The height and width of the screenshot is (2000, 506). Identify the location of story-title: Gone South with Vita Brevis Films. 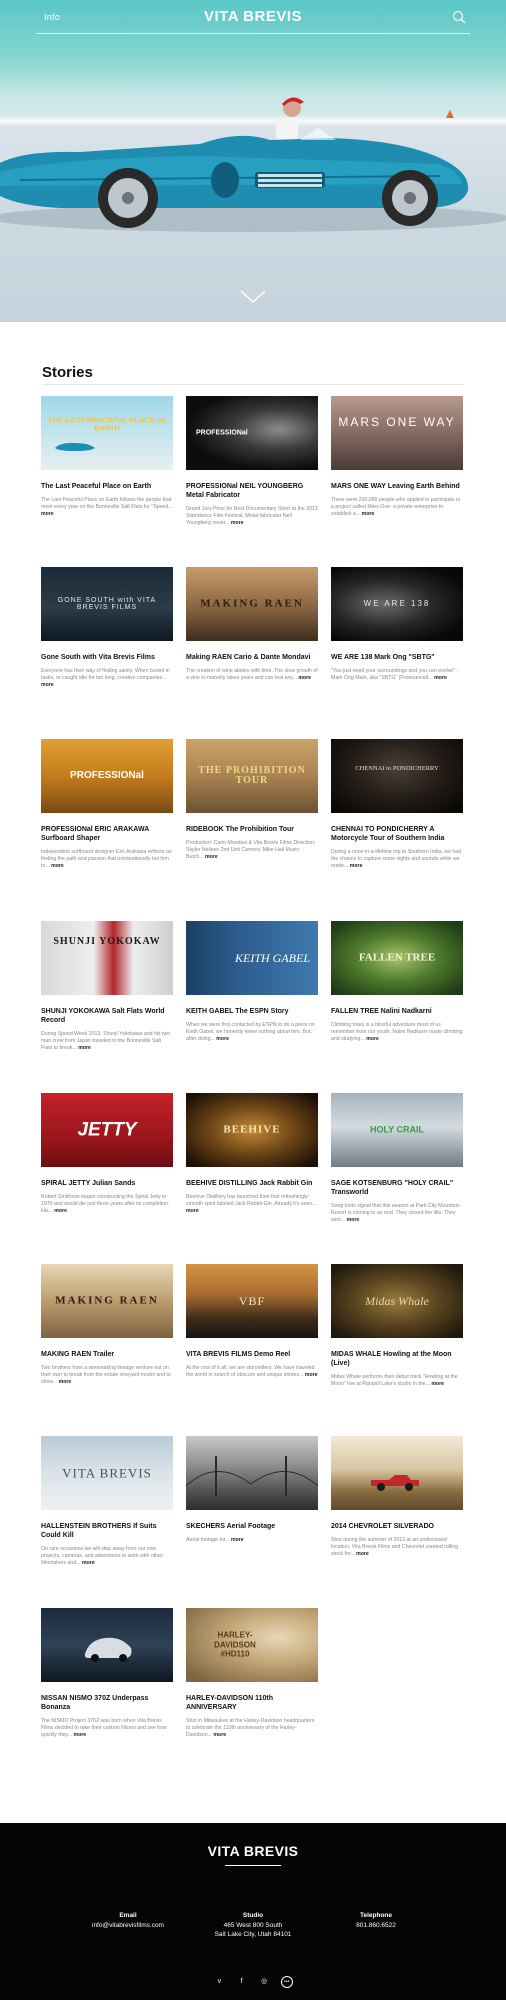
(107, 657).